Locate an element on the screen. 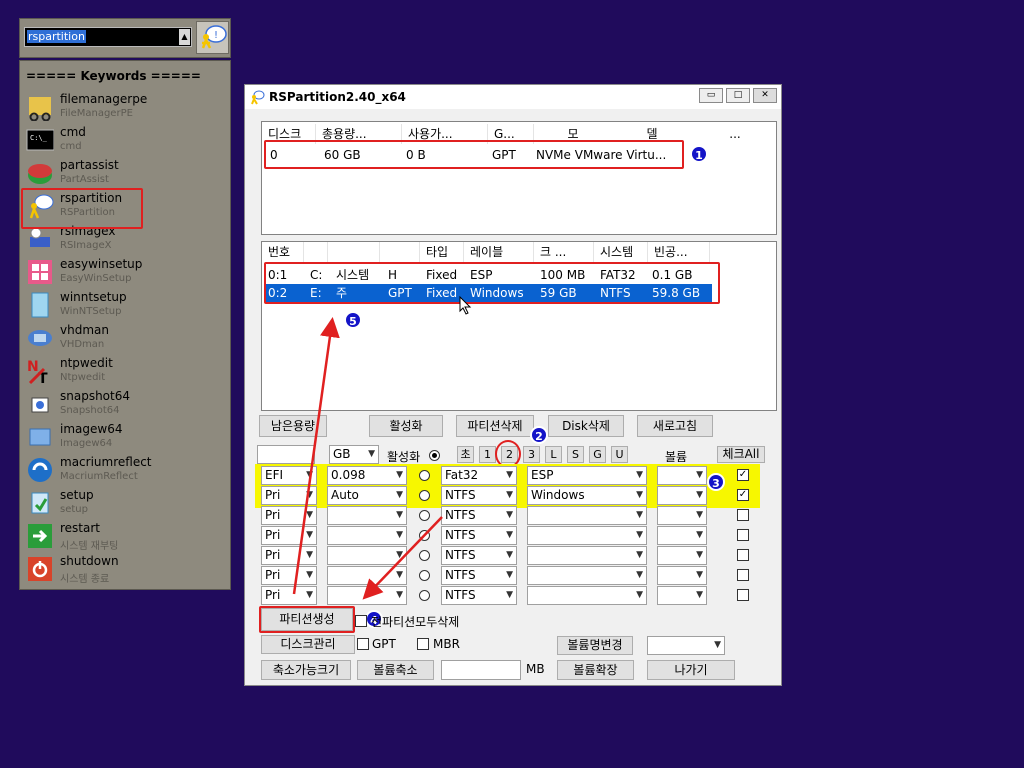 The height and width of the screenshot is (768, 1024). unit-select: GB ▼ is located at coordinates (354, 454).